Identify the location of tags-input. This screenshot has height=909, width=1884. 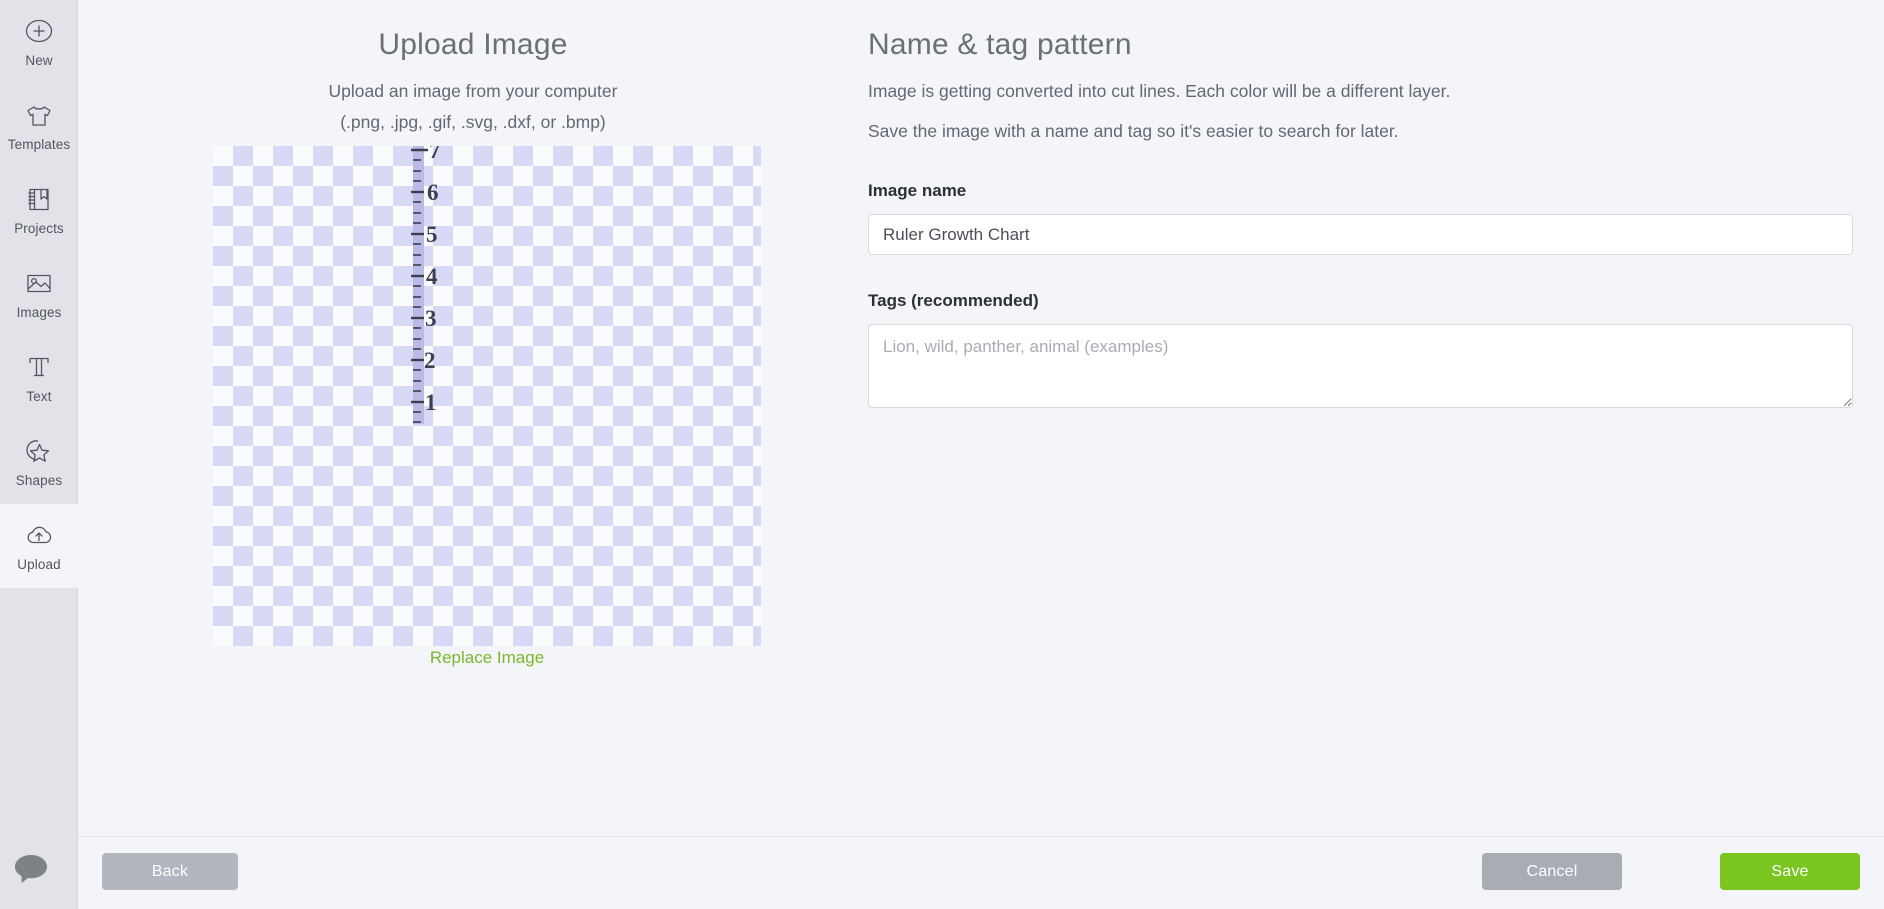
(1360, 366).